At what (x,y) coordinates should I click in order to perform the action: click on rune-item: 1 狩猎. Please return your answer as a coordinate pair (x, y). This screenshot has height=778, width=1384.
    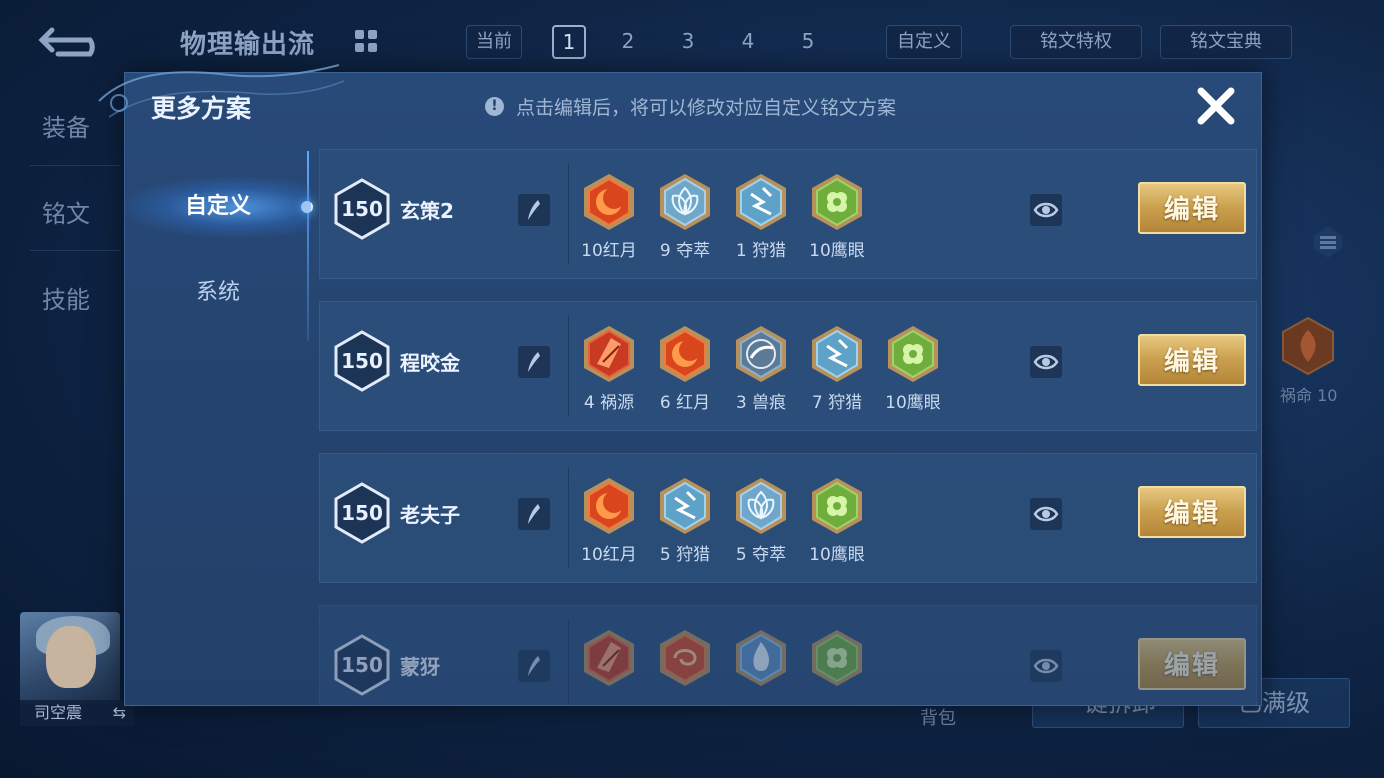
    Looking at the image, I should click on (761, 216).